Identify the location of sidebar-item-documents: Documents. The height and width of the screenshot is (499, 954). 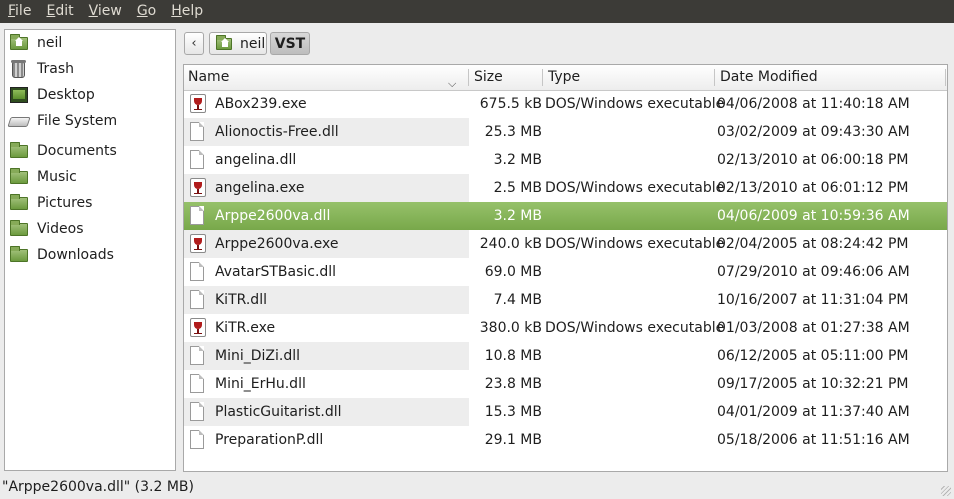
(63, 151).